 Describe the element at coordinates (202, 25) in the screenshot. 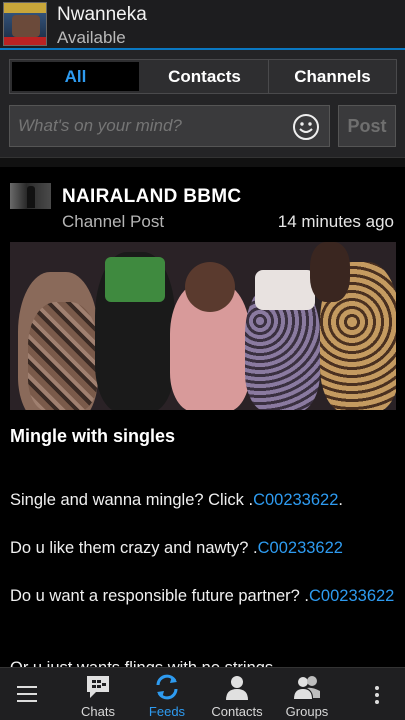

I see `header-bar: Nwanneka Available` at that location.